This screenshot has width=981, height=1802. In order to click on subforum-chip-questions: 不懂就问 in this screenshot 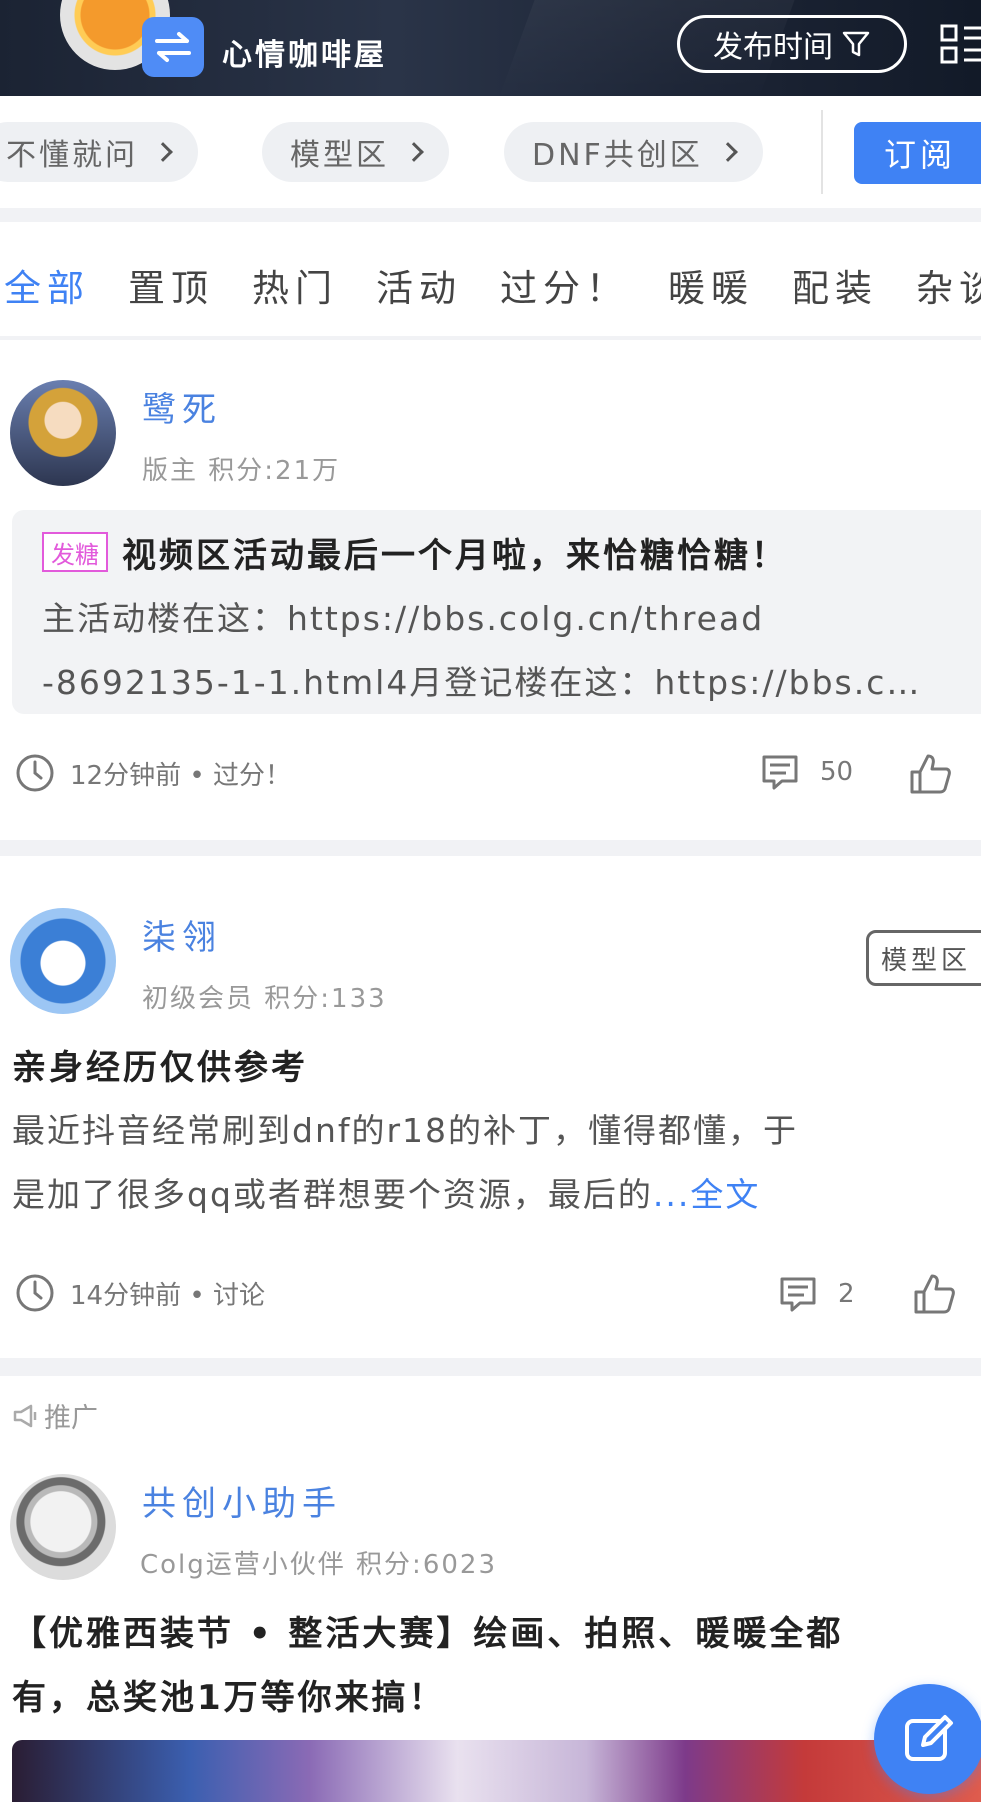, I will do `click(99, 152)`.